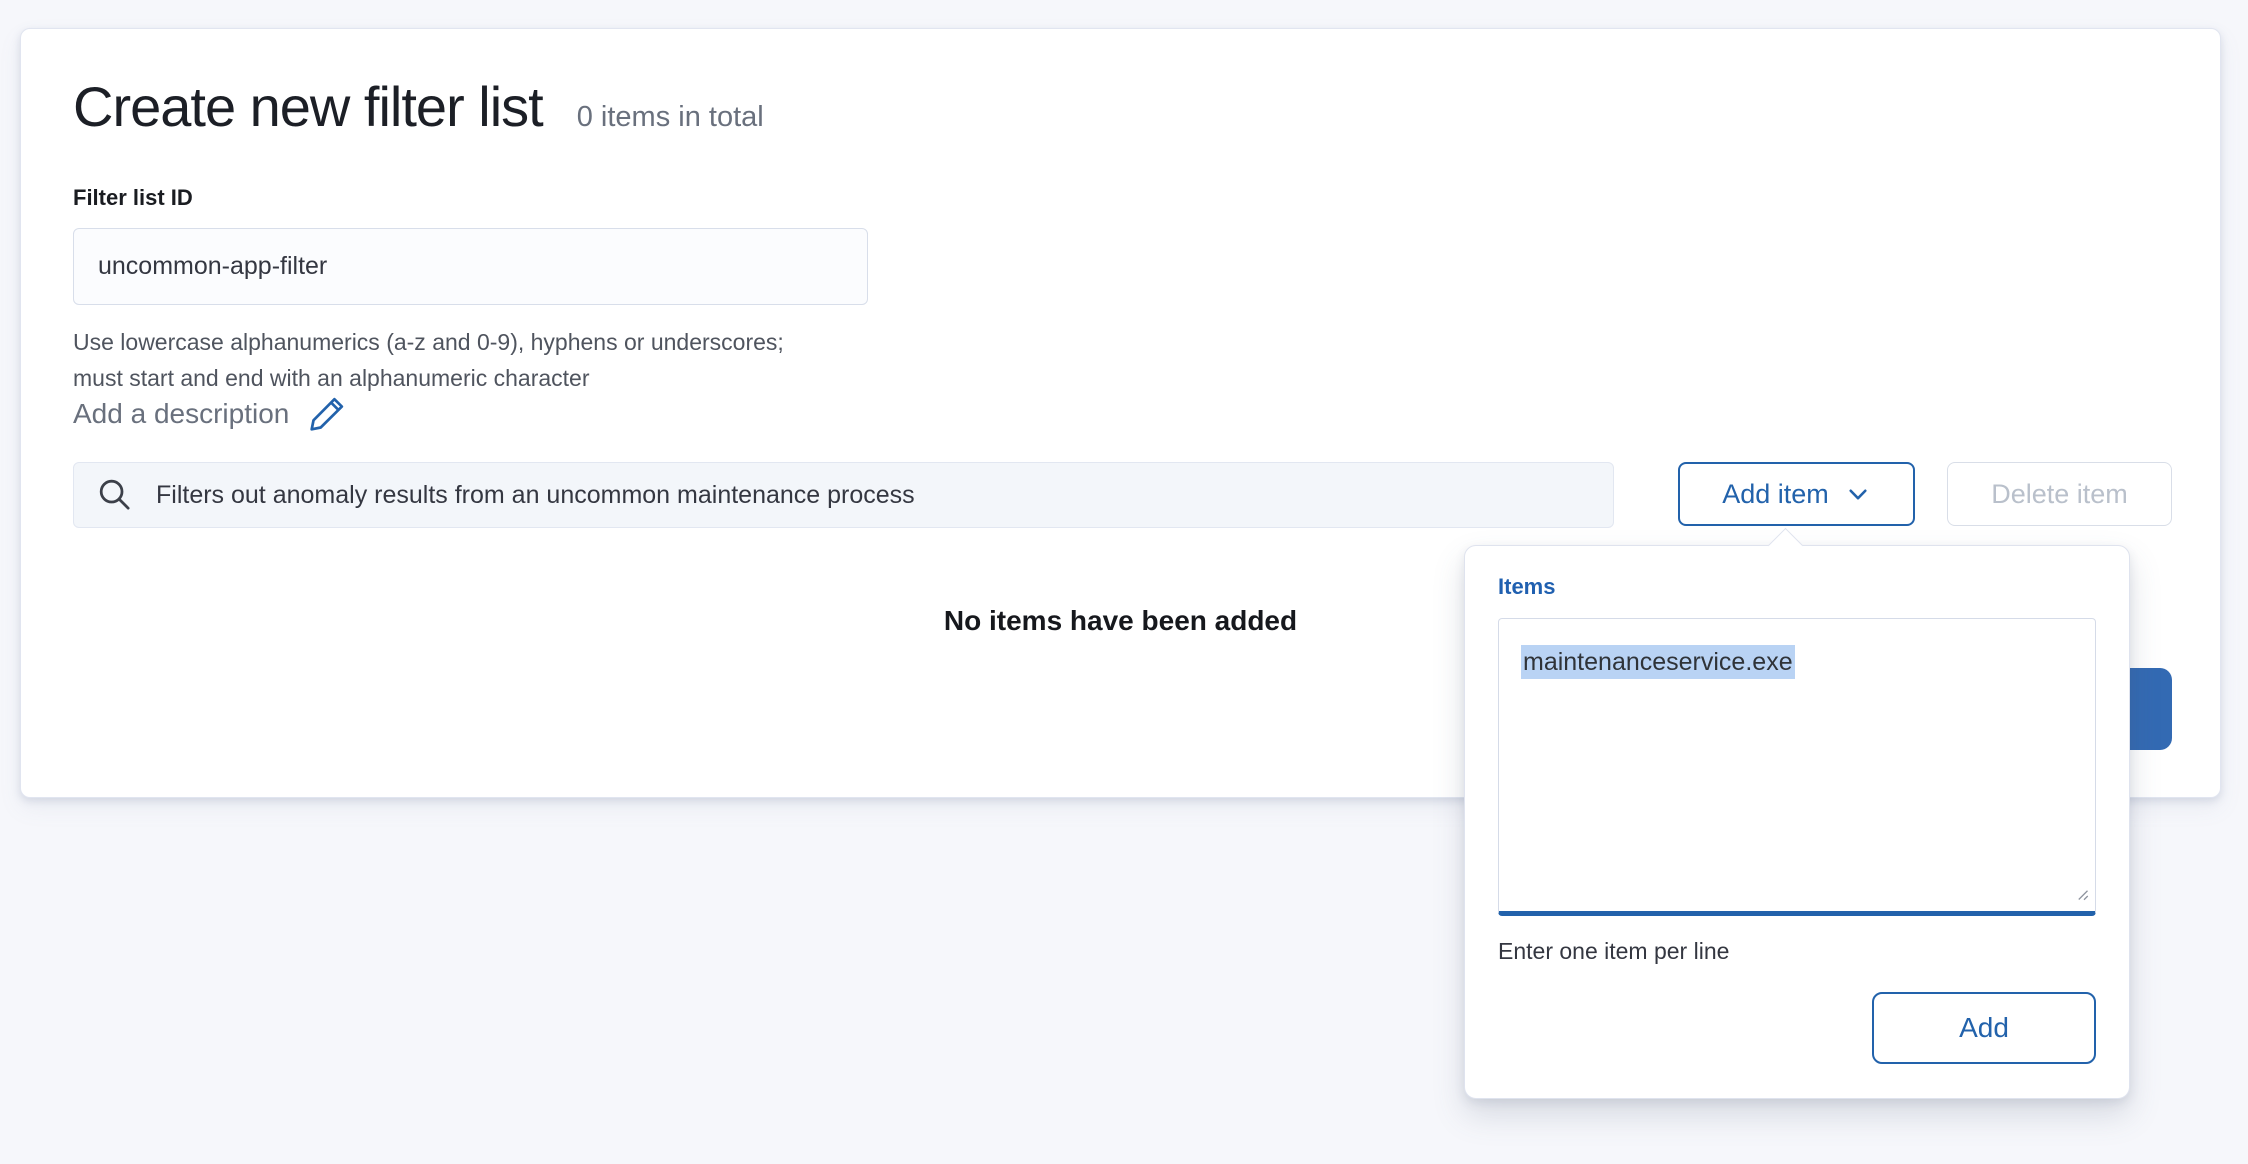  What do you see at coordinates (1984, 1028) in the screenshot?
I see `add-button: Add` at bounding box center [1984, 1028].